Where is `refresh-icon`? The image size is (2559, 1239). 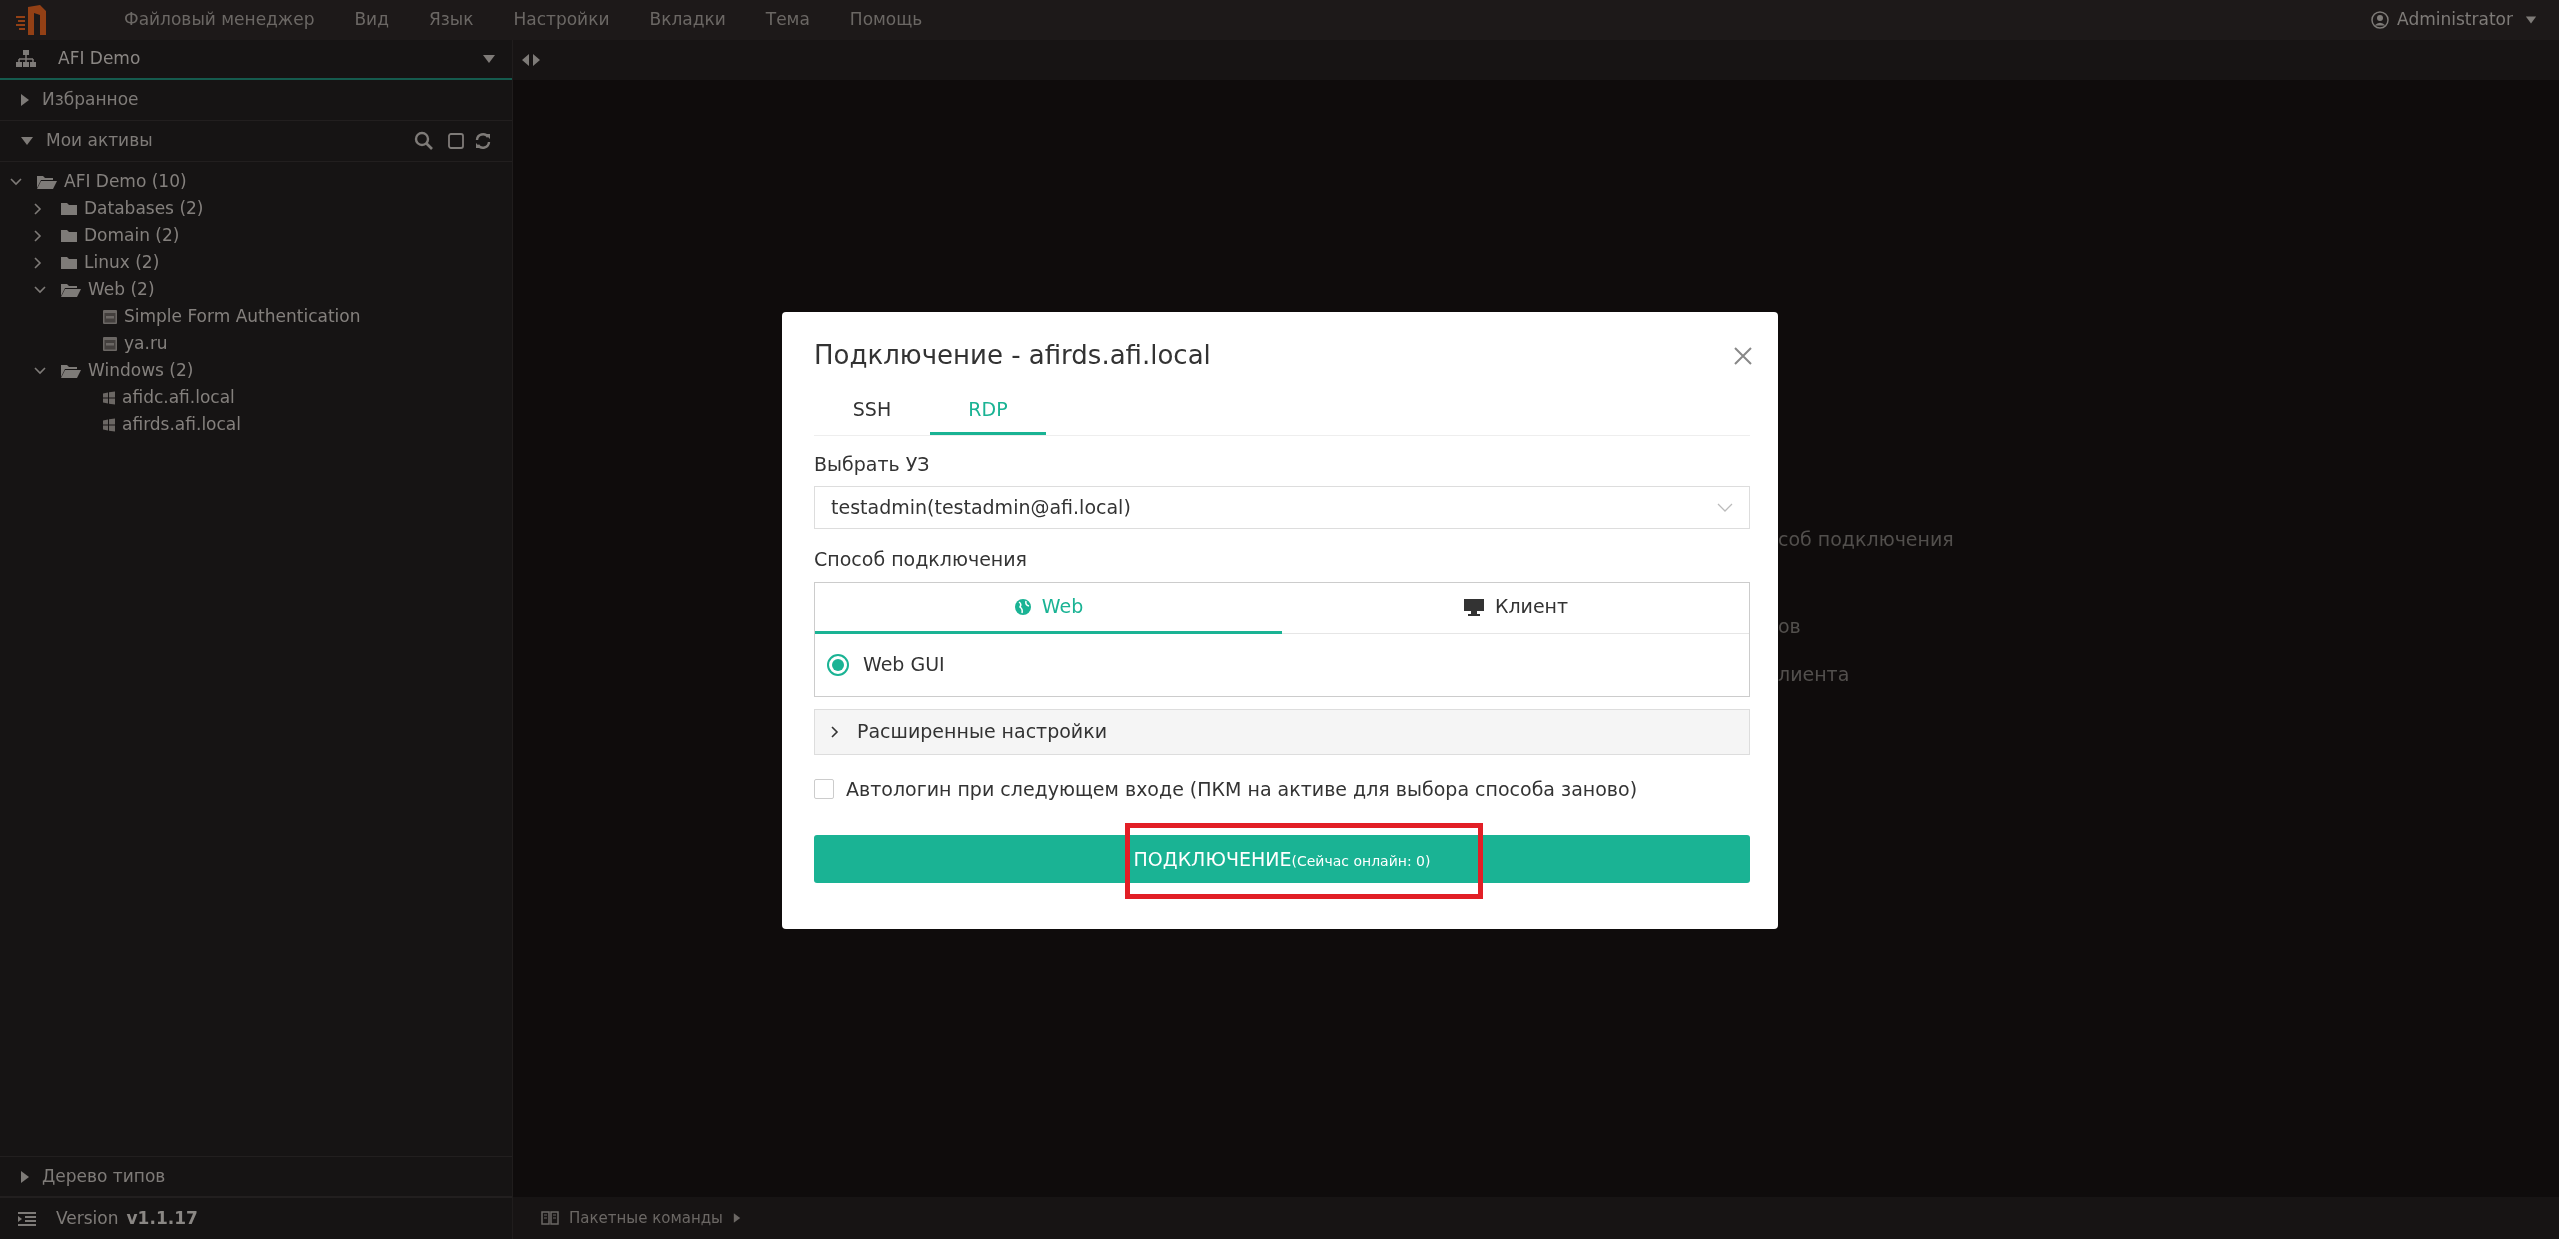
refresh-icon is located at coordinates (483, 141).